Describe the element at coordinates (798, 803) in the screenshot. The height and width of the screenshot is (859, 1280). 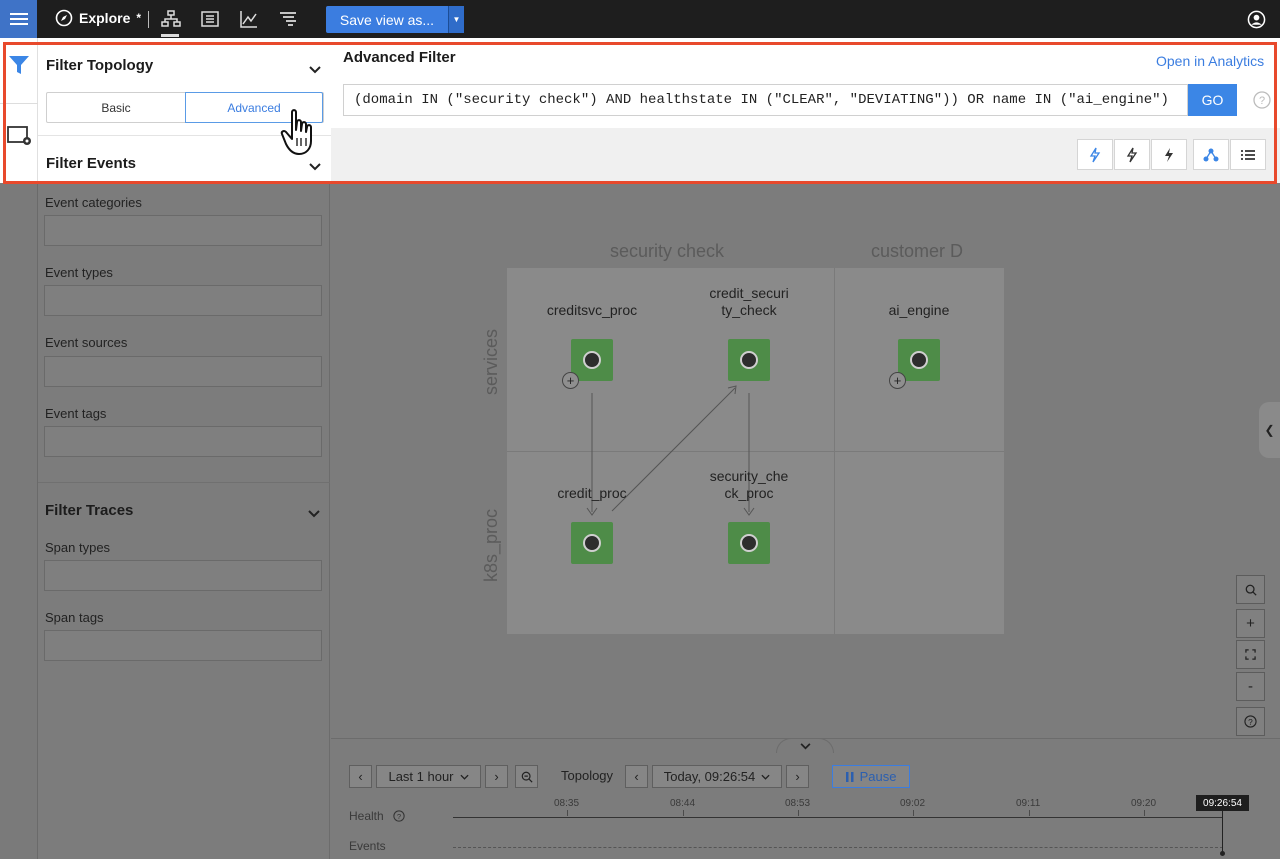
I see `time-tick: 08:53` at that location.